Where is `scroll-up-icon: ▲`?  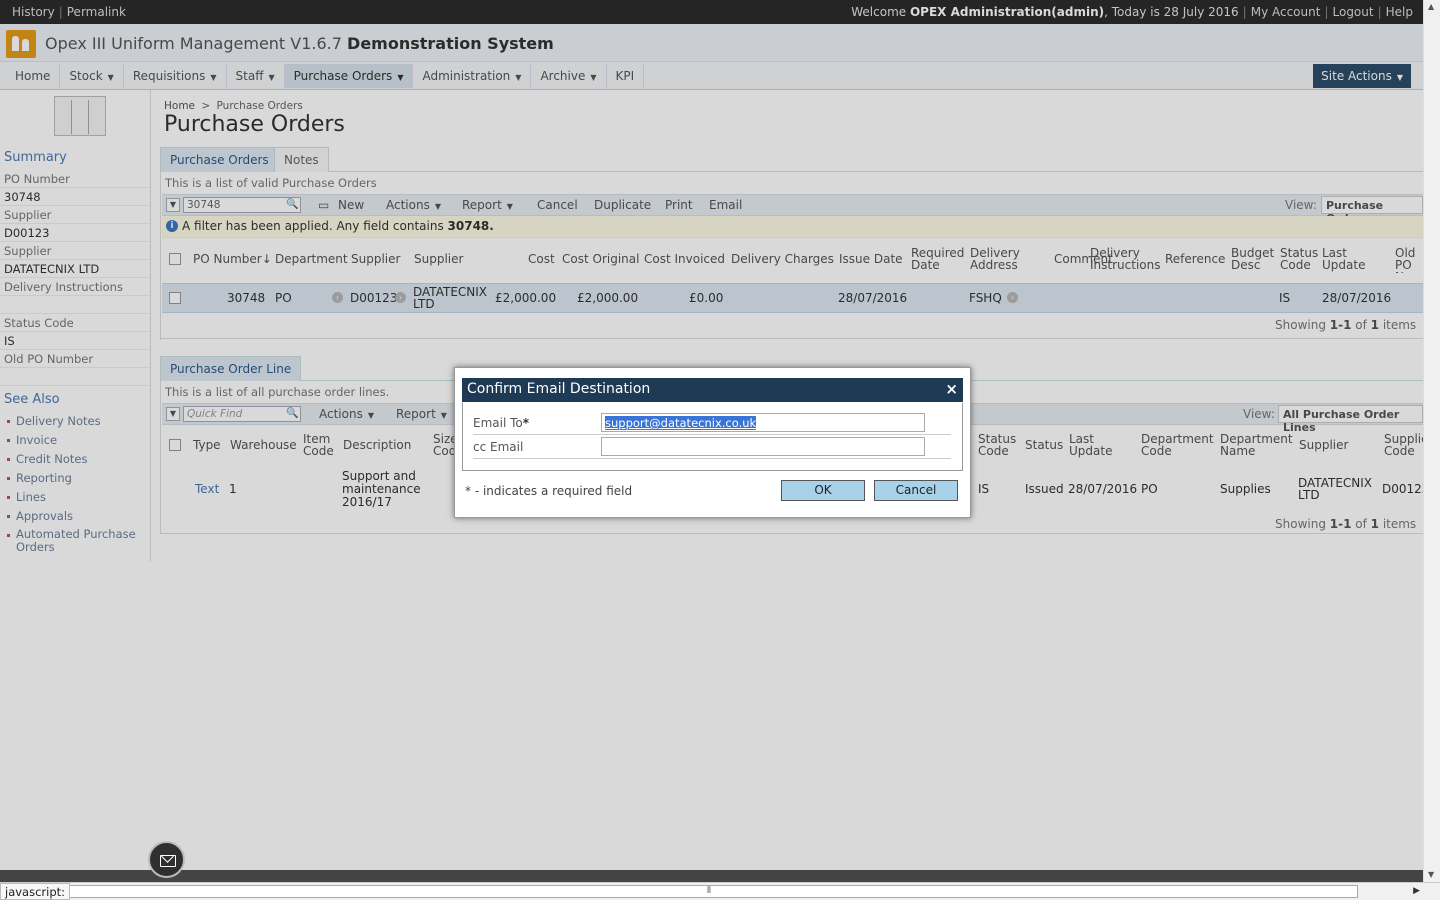 scroll-up-icon: ▲ is located at coordinates (1431, 6).